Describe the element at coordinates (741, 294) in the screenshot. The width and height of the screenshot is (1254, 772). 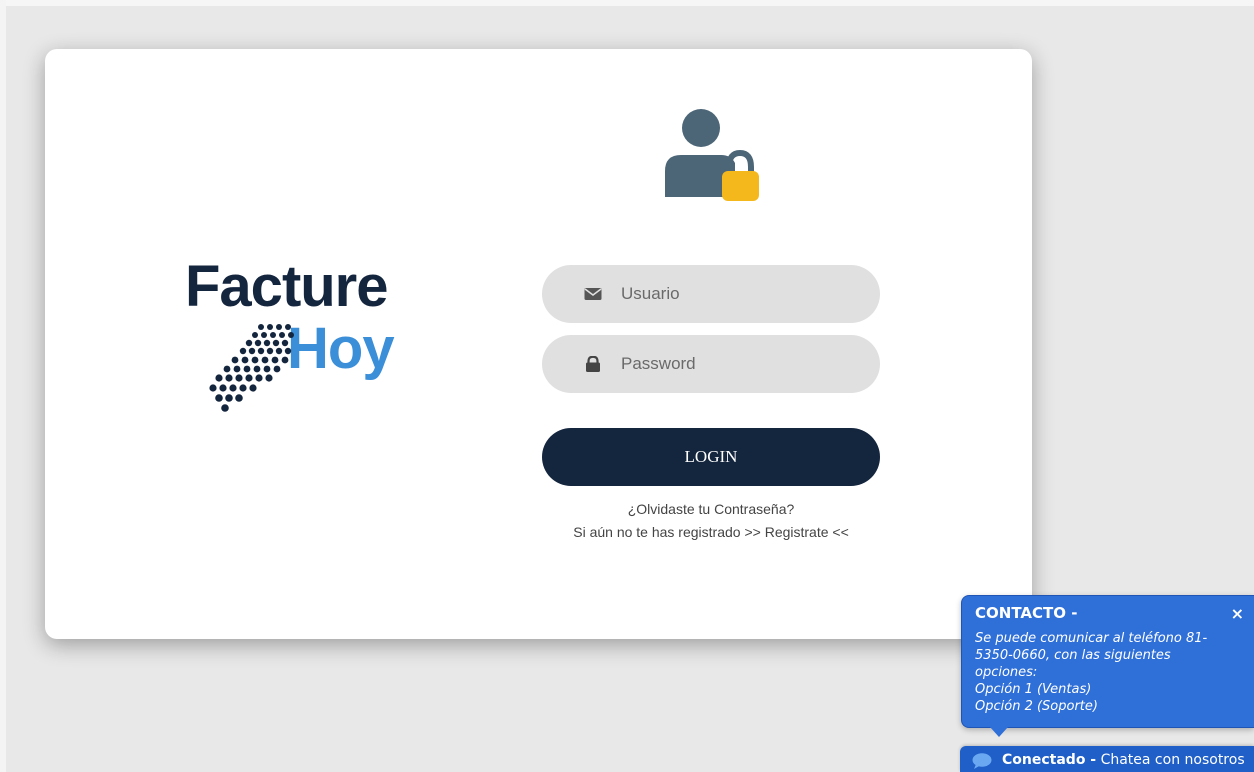
I see `username-input` at that location.